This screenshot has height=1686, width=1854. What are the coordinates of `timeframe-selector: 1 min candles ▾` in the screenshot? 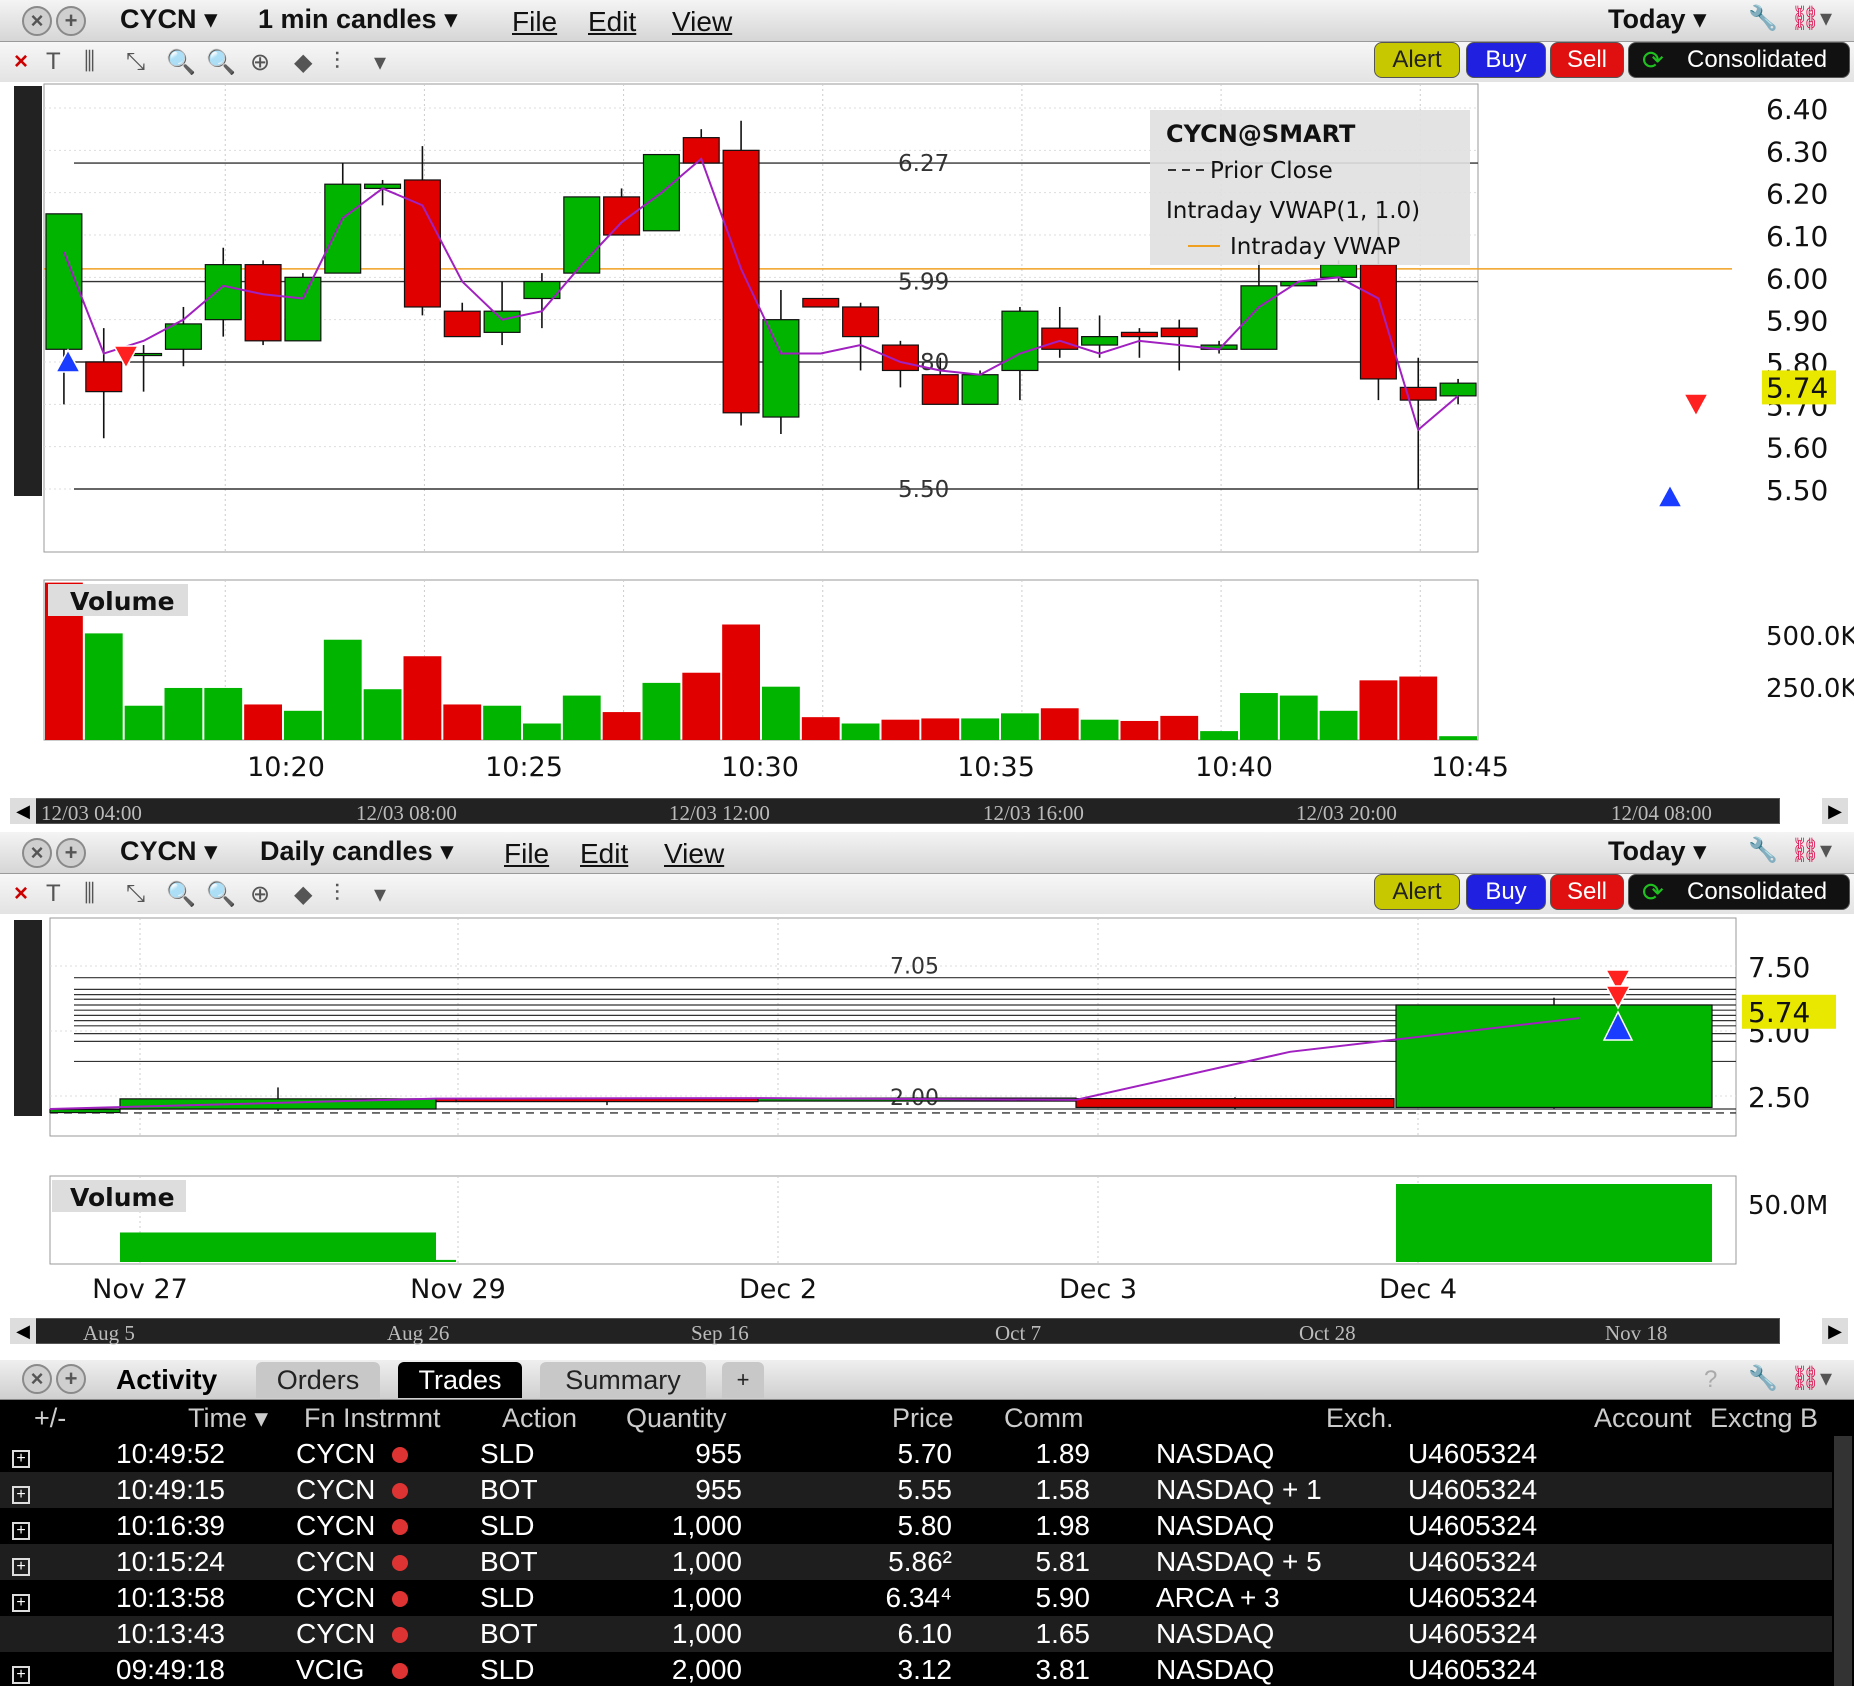 It's located at (358, 19).